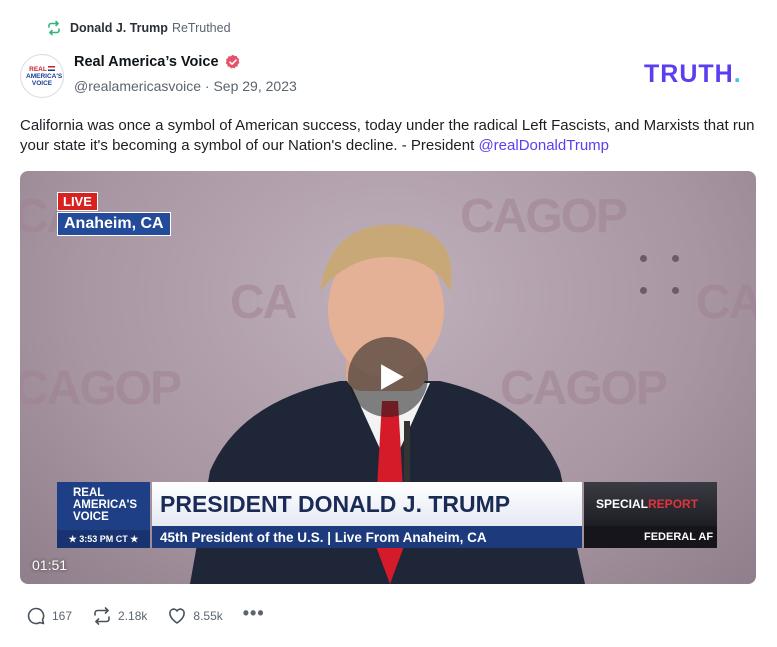  What do you see at coordinates (42, 83) in the screenshot?
I see `avatar-text-3: VOICE` at bounding box center [42, 83].